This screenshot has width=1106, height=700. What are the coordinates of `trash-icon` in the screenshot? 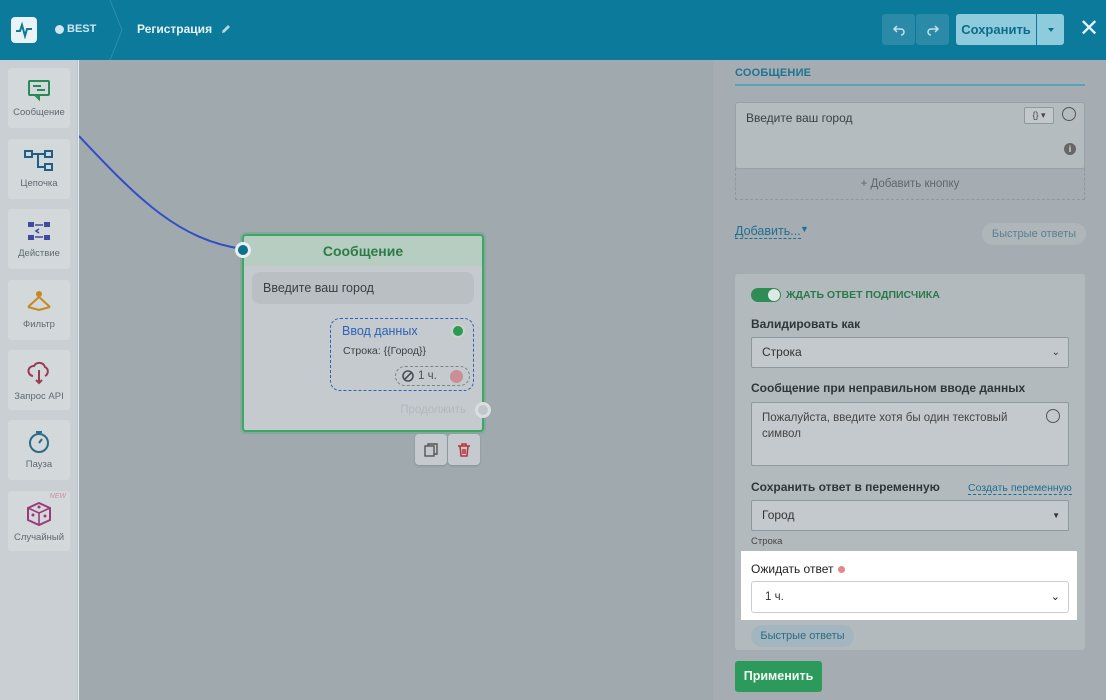 It's located at (464, 449).